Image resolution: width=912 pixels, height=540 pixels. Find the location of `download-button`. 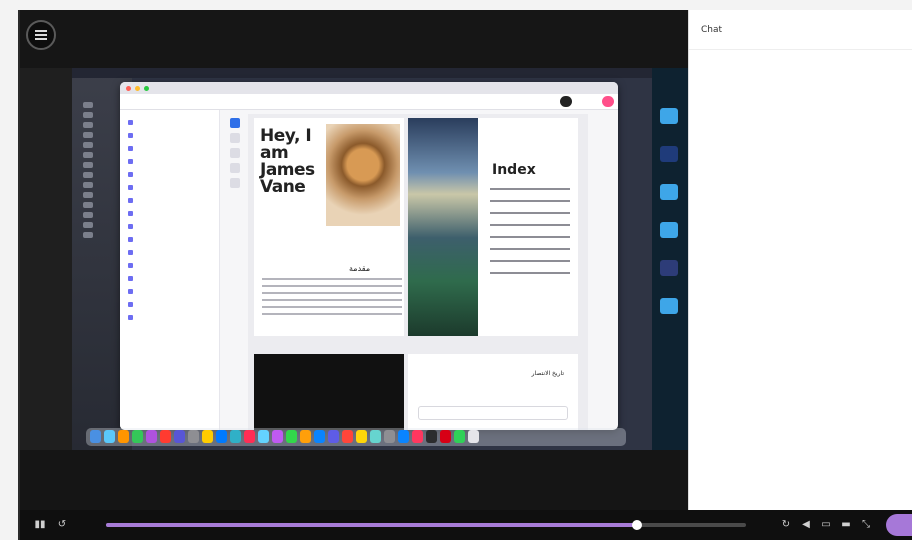

download-button is located at coordinates (566, 101).